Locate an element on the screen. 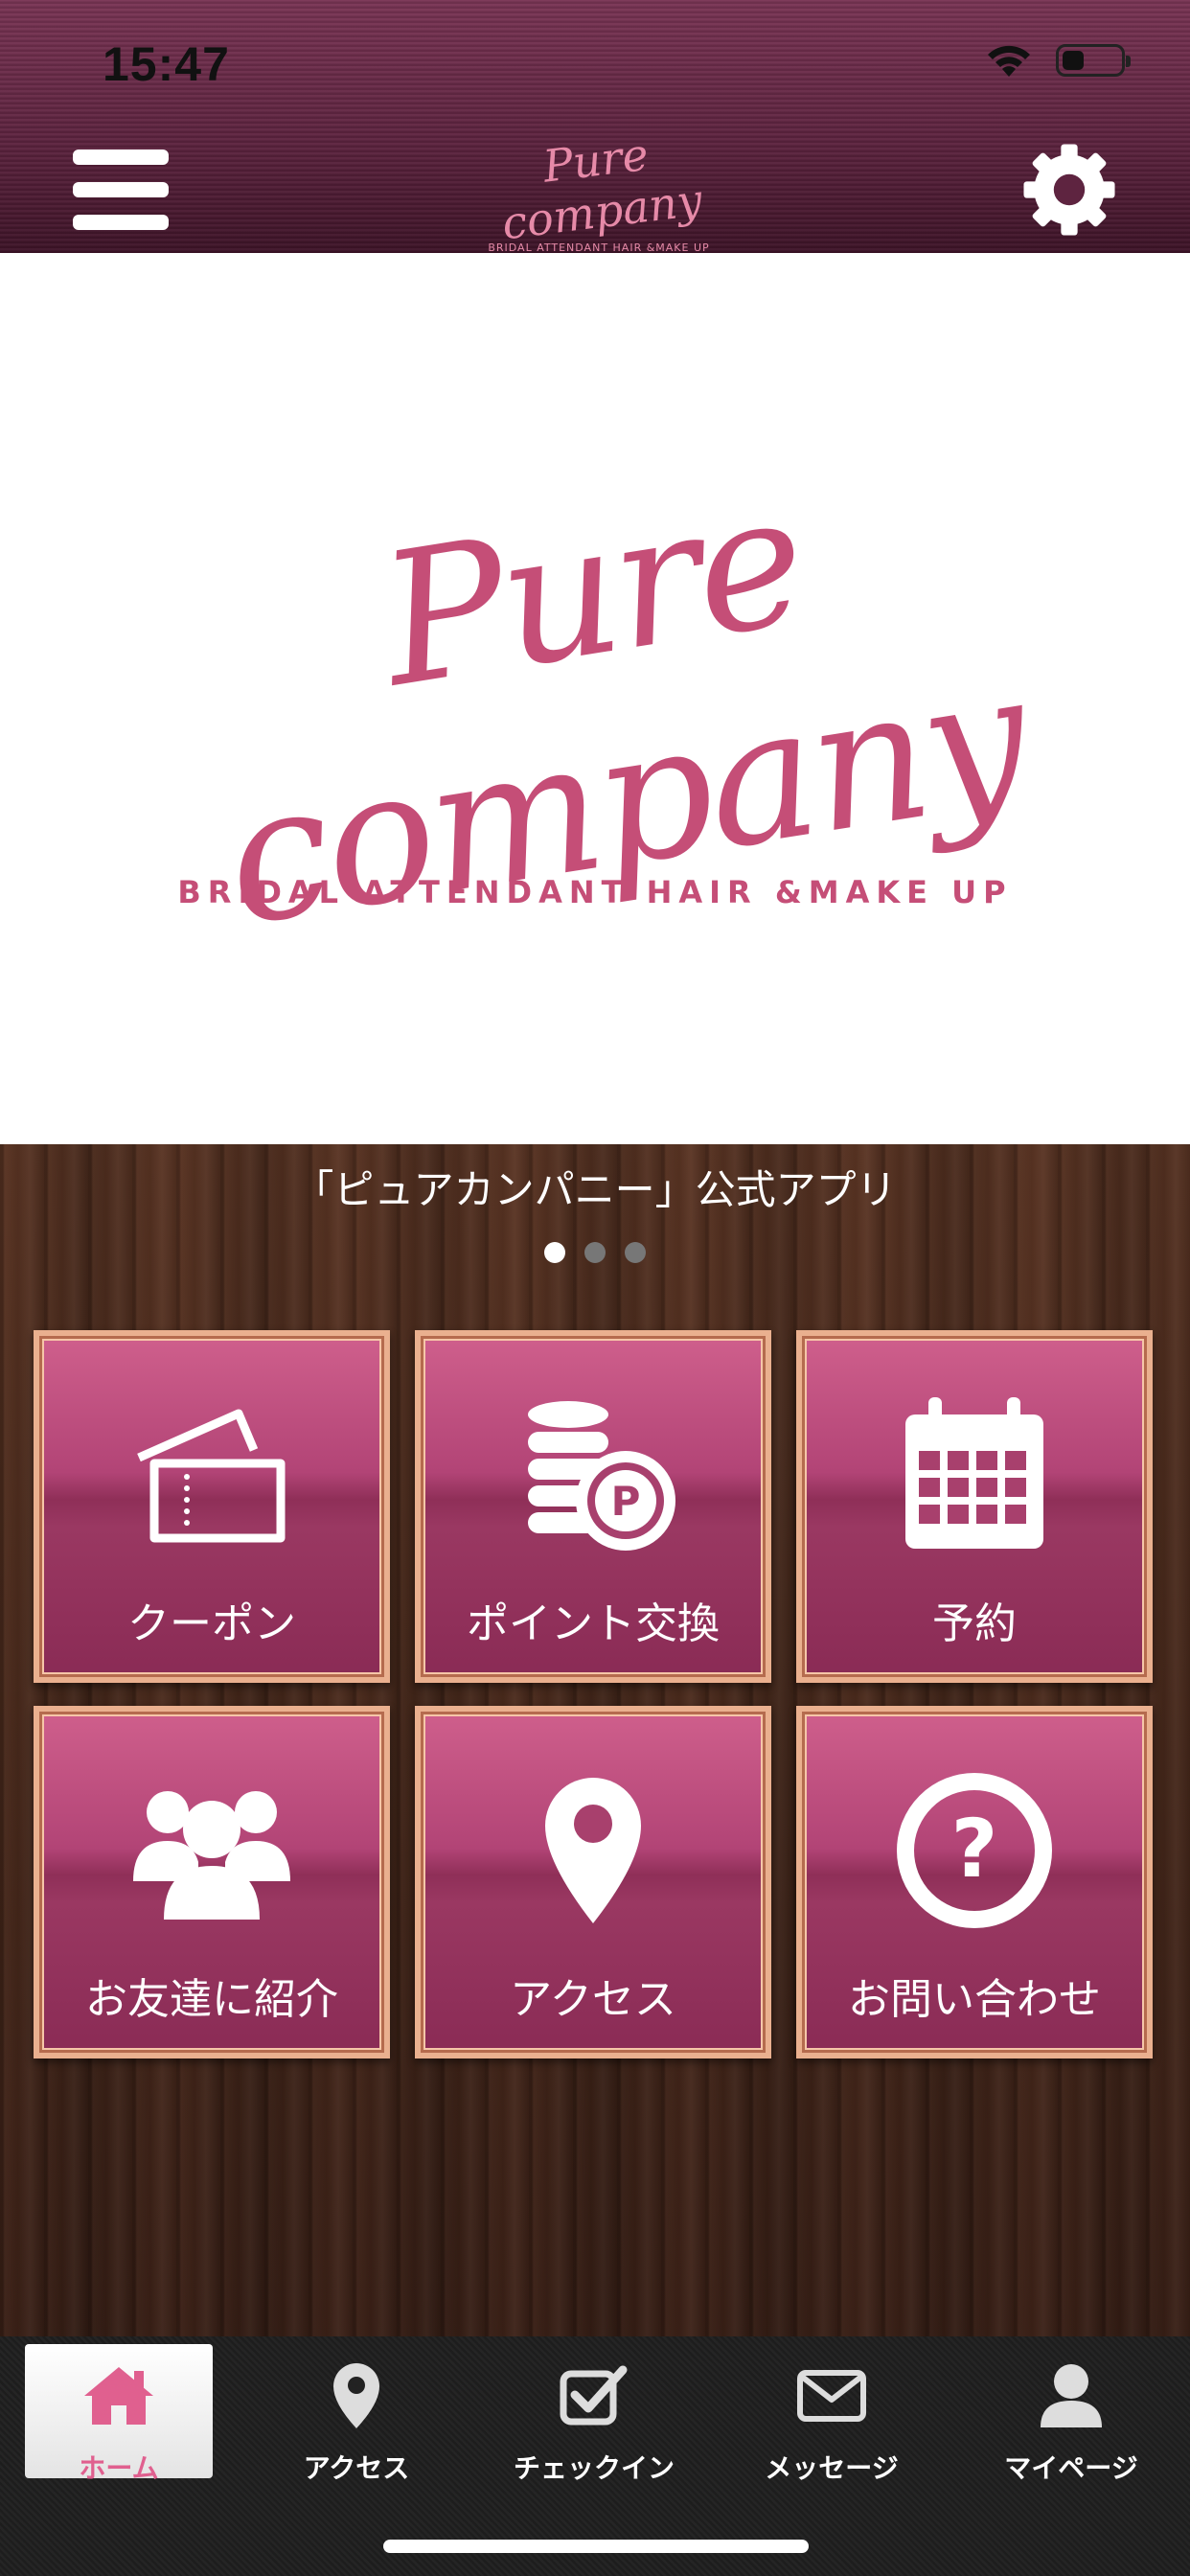 The image size is (1190, 2576). ticket-icon is located at coordinates (212, 1476).